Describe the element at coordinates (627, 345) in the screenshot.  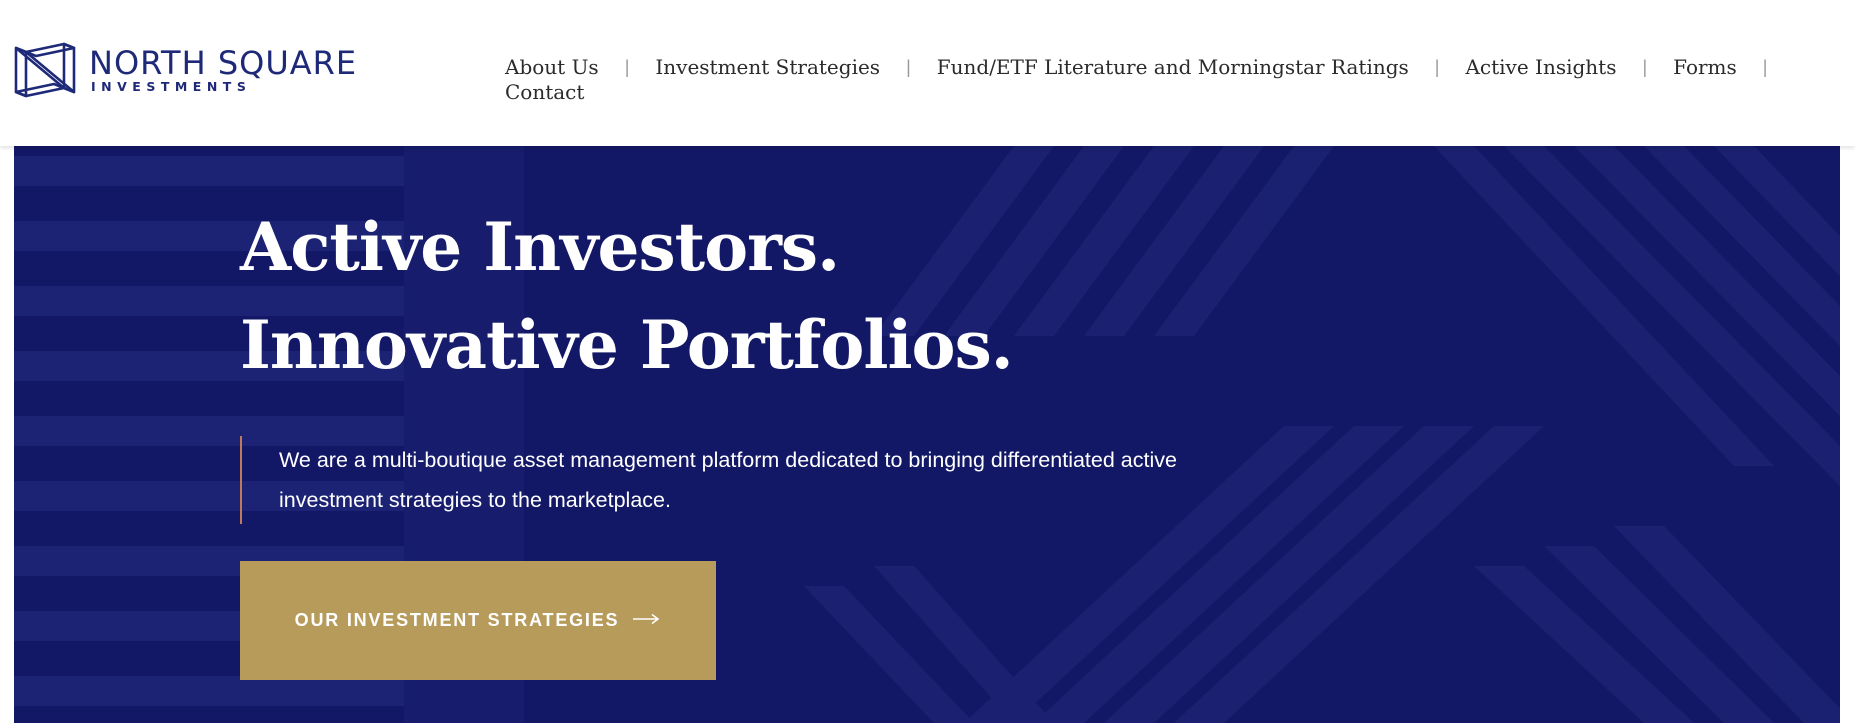
I see `headline-line-2: Innovative Portfolios.` at that location.